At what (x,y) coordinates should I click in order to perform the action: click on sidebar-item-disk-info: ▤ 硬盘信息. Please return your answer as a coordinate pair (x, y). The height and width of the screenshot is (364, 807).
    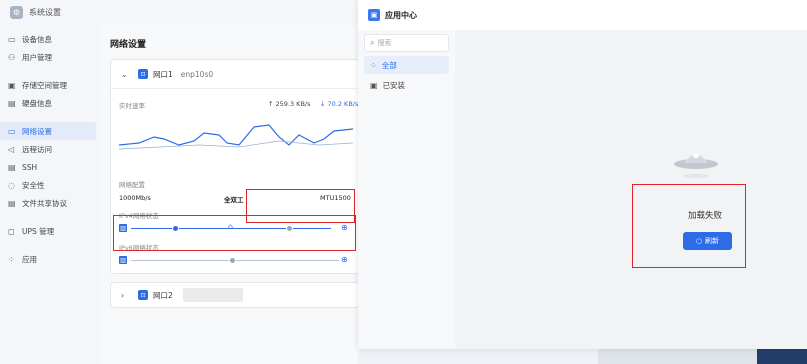
    Looking at the image, I should click on (50, 103).